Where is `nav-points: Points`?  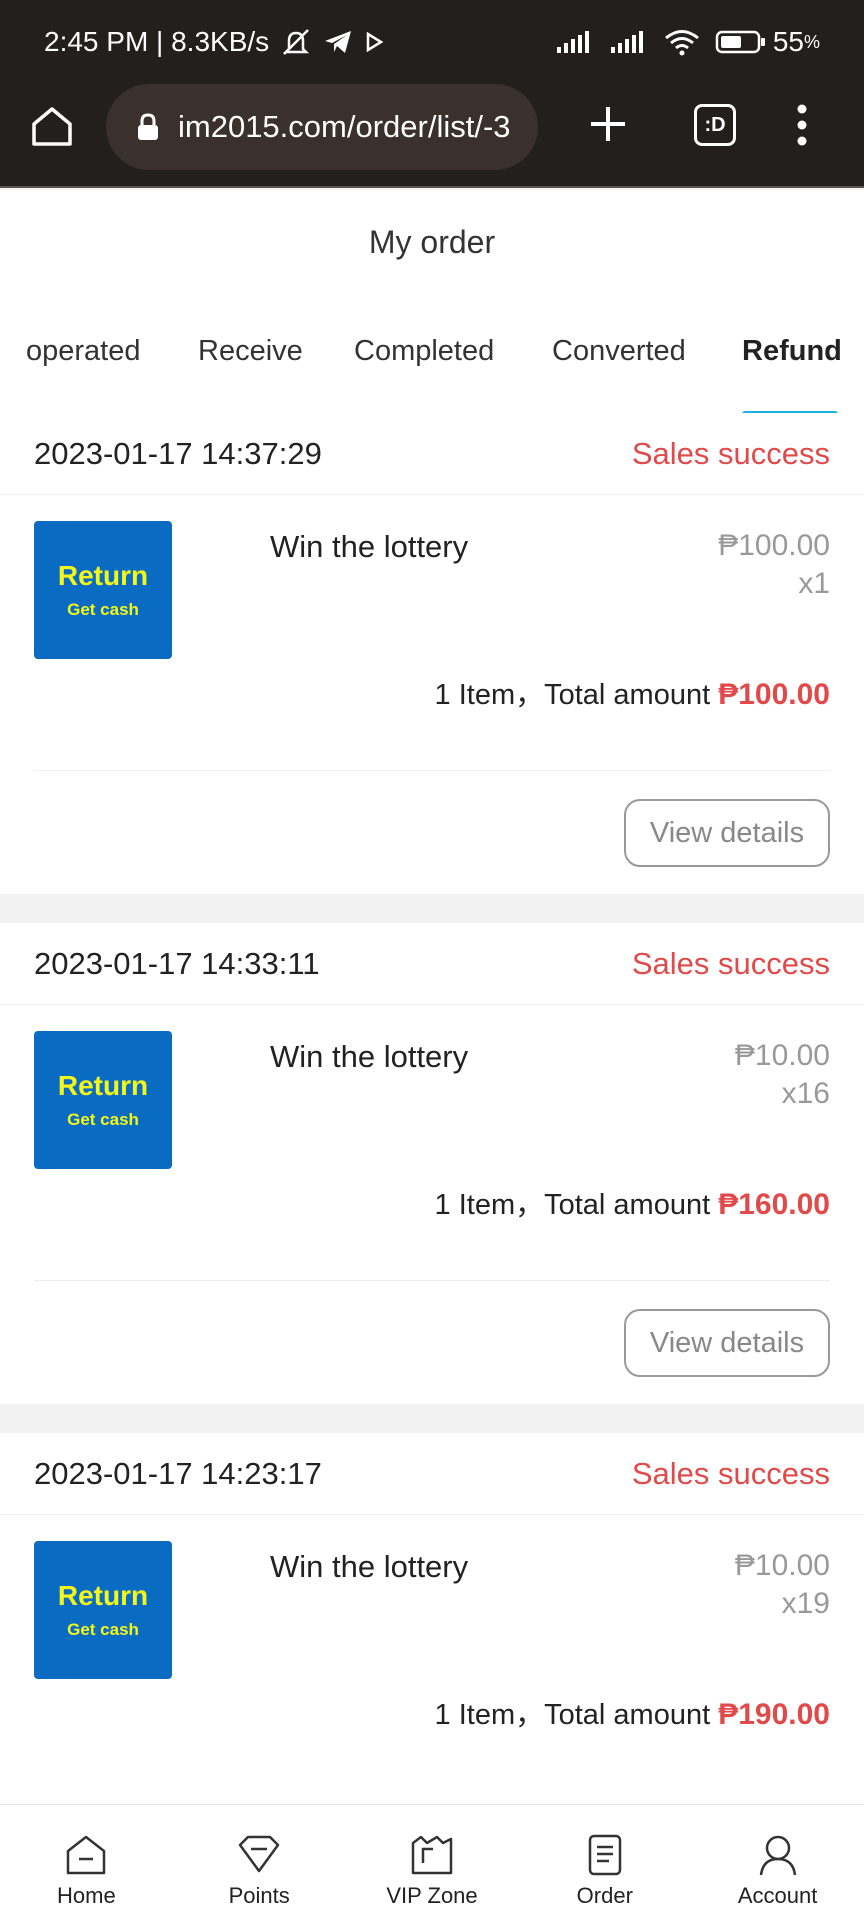 nav-points: Points is located at coordinates (259, 1862).